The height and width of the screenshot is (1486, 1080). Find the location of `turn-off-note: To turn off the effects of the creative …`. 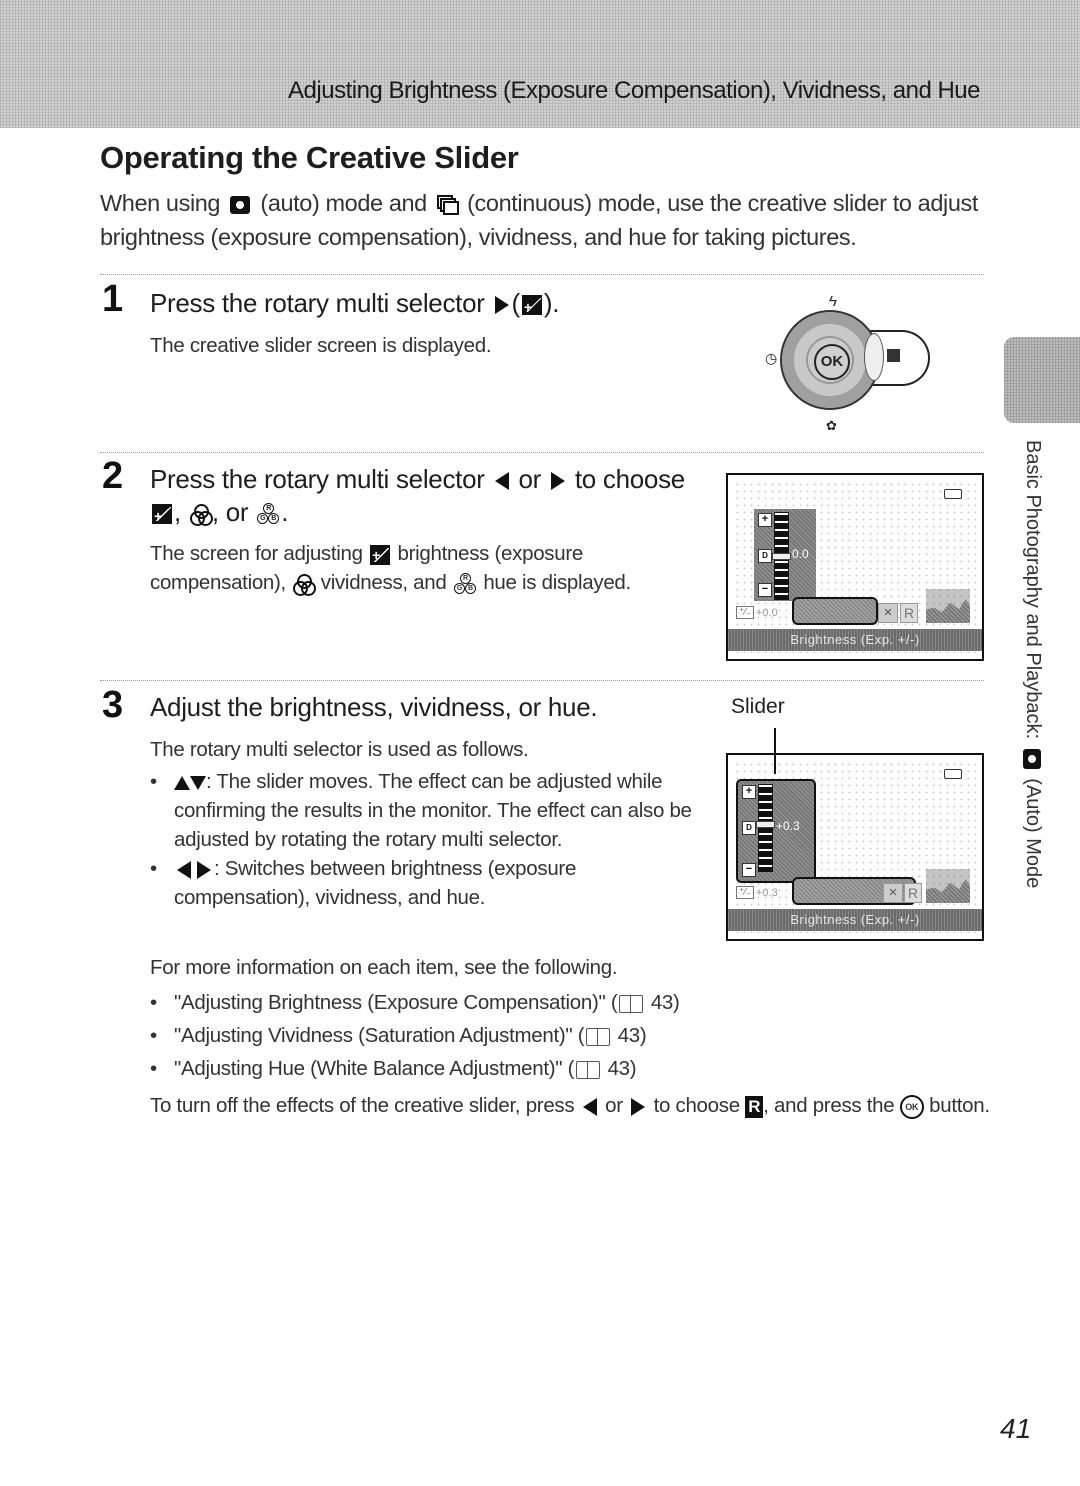

turn-off-note: To turn off the effects of the creative … is located at coordinates (570, 1106).